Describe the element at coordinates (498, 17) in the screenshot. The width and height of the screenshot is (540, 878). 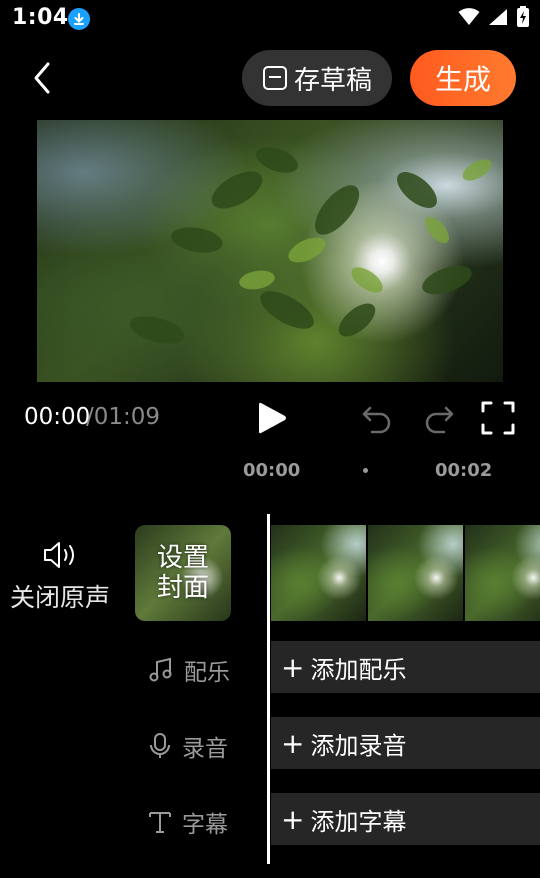
I see `signal-icon` at that location.